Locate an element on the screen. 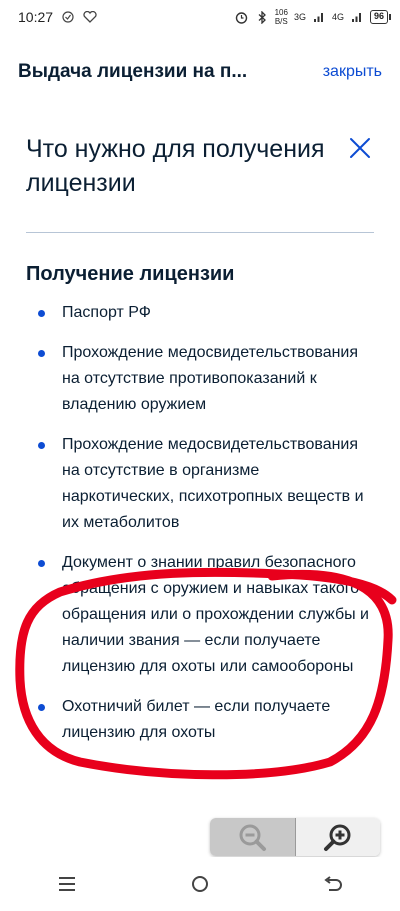 The image size is (400, 911). status-time: 10:27 is located at coordinates (36, 17).